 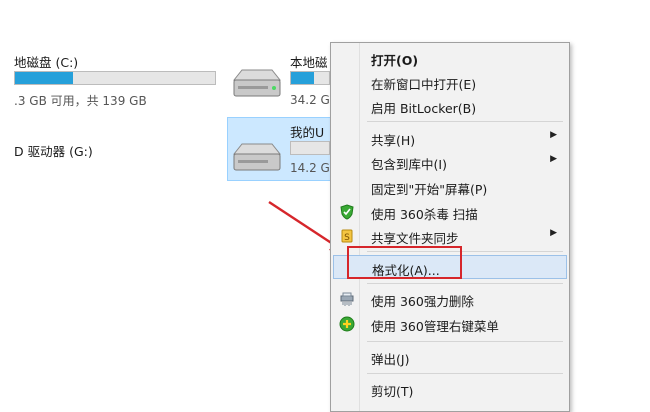 What do you see at coordinates (435, 326) in the screenshot?
I see `menu-item-label: 使用 360管理右键菜单` at bounding box center [435, 326].